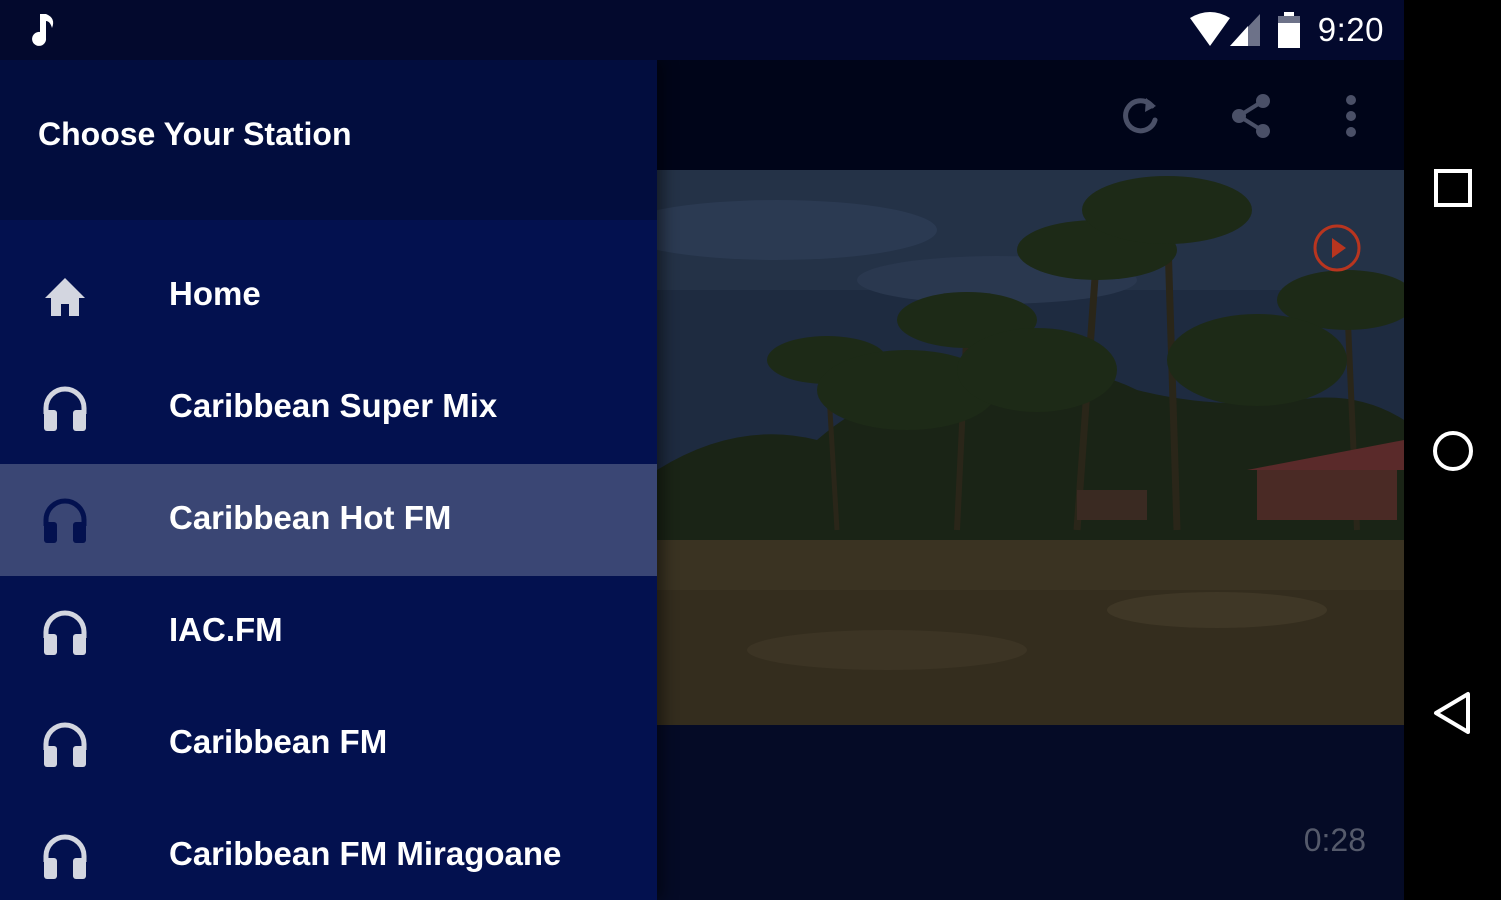  What do you see at coordinates (1209, 29) in the screenshot?
I see `wifi-icon` at bounding box center [1209, 29].